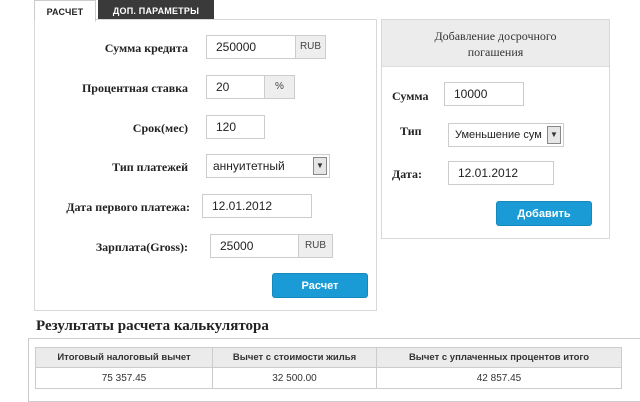 The height and width of the screenshot is (402, 640). Describe the element at coordinates (407, 174) in the screenshot. I see `prepayment-date-label: Дата:` at that location.